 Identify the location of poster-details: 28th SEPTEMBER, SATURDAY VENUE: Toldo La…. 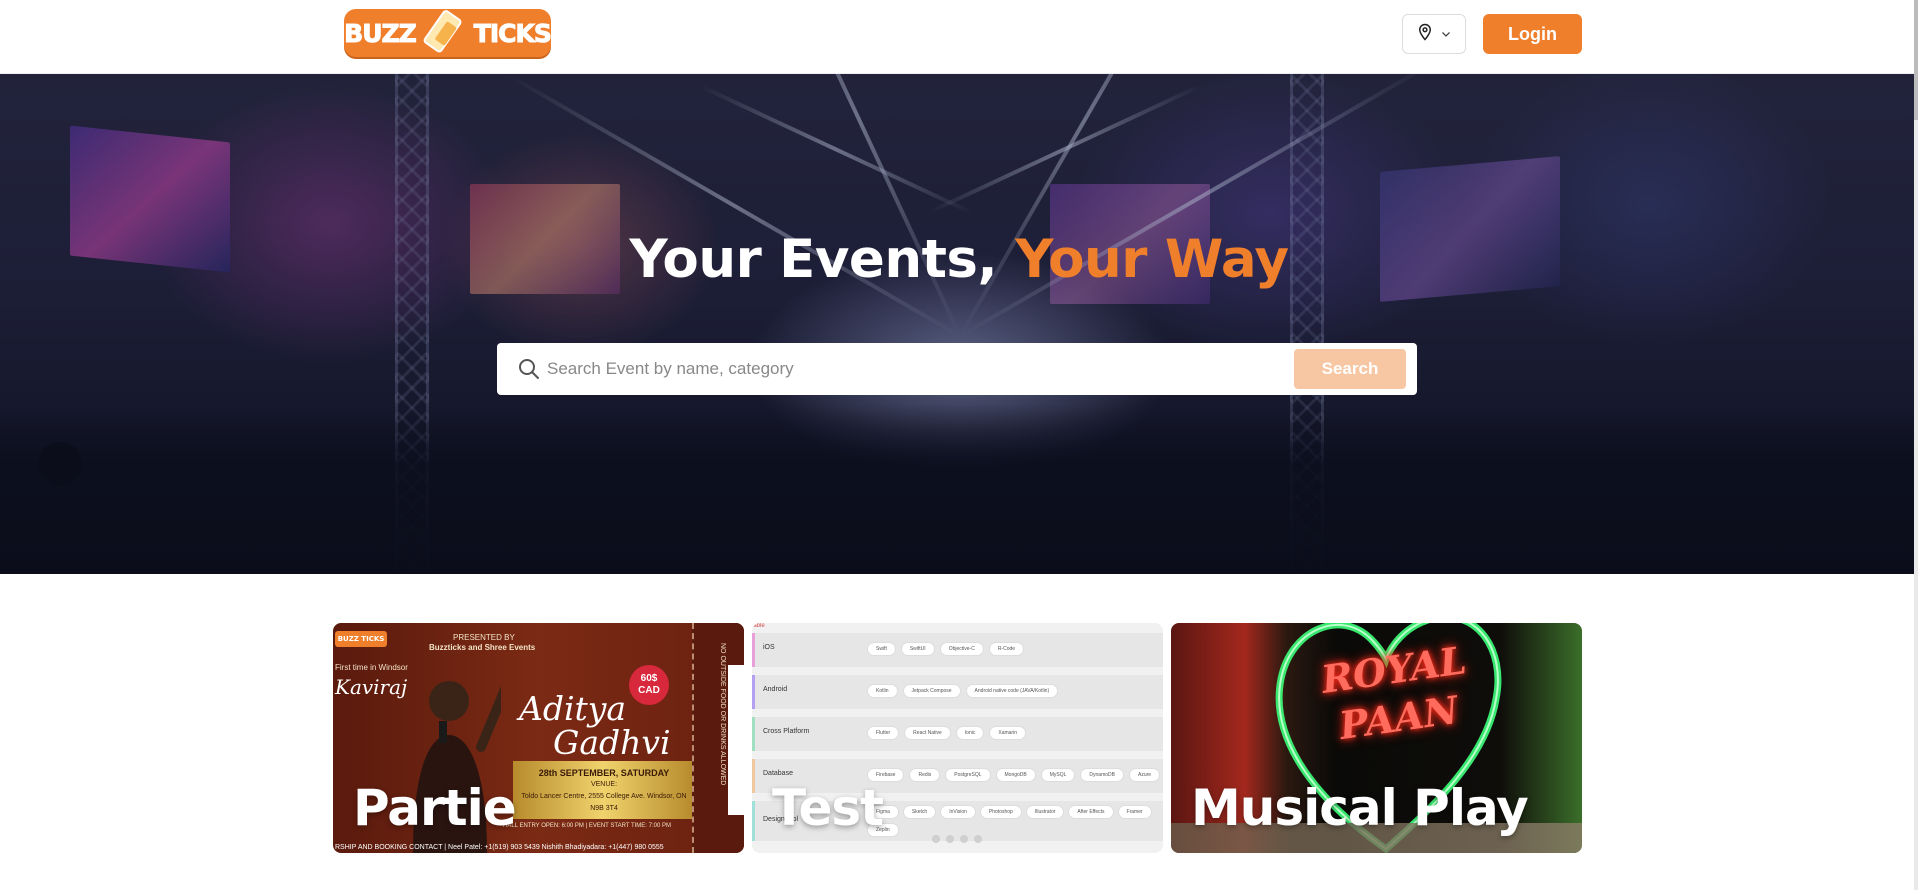
(604, 791).